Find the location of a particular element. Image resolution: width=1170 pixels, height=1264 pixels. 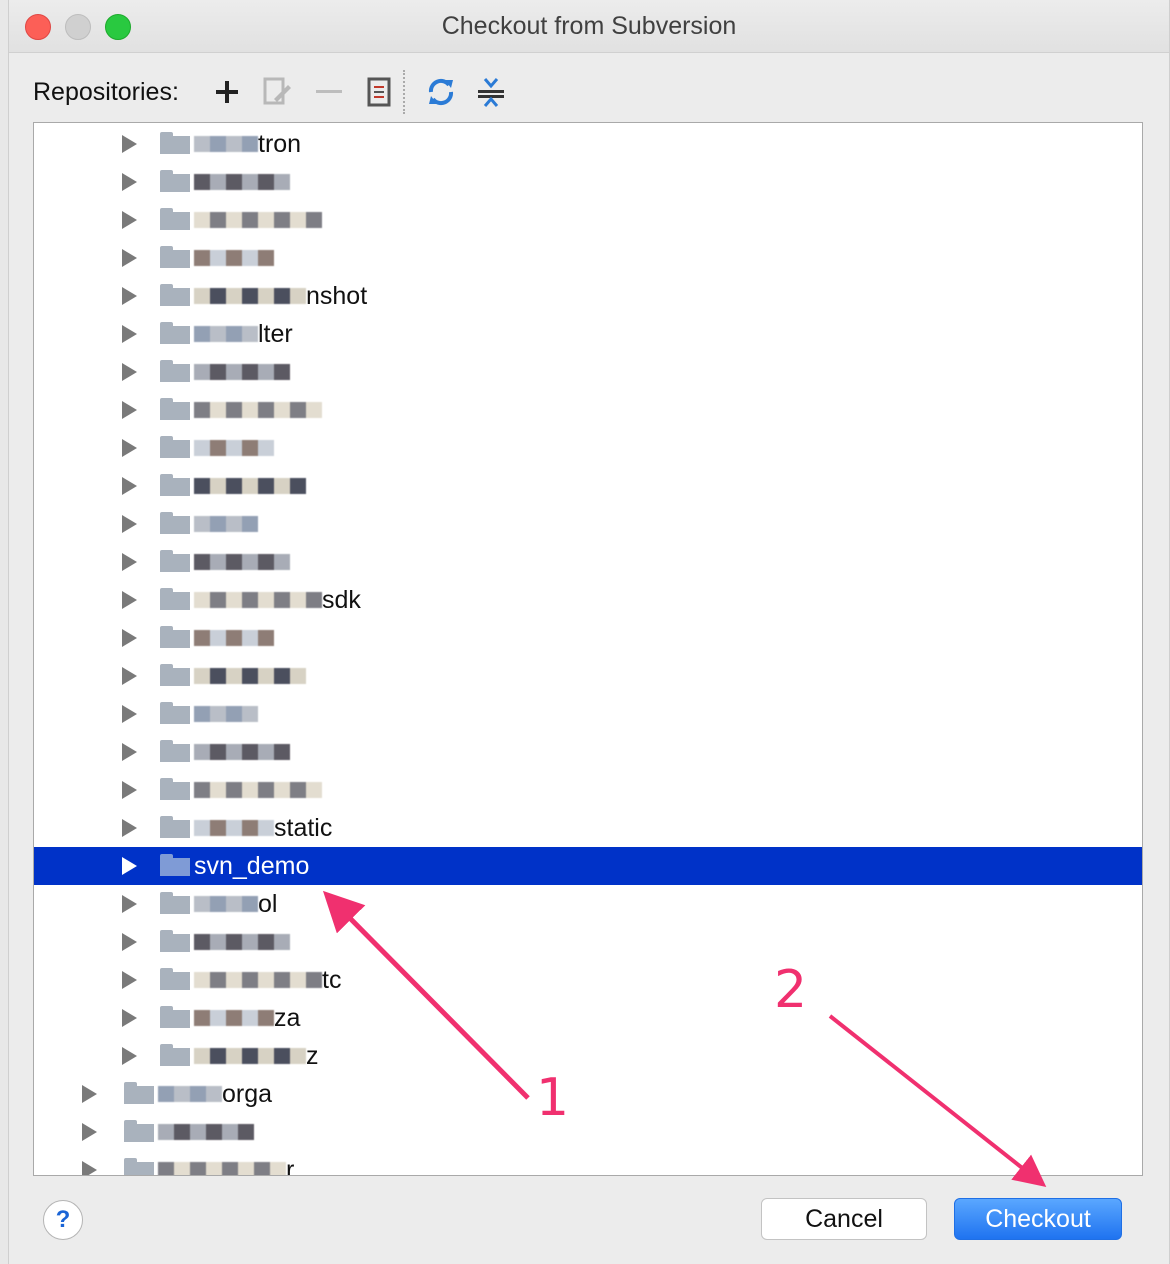

annotation-number-one: 1 is located at coordinates (553, 1098).